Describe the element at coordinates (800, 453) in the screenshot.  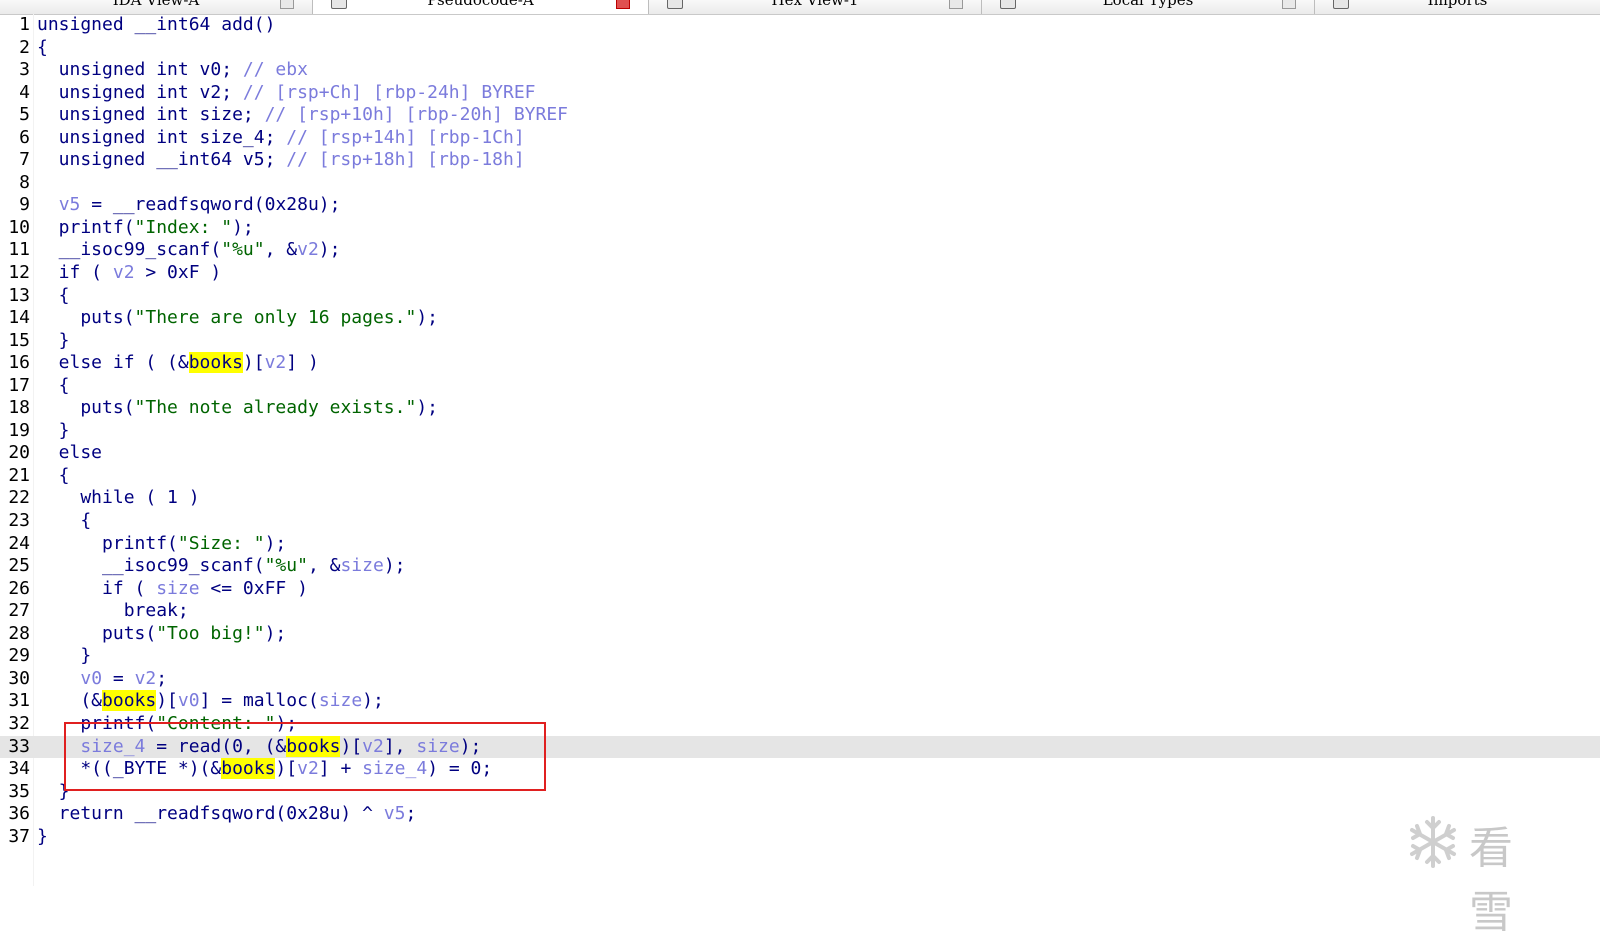
I see `code-line: 20 else` at that location.